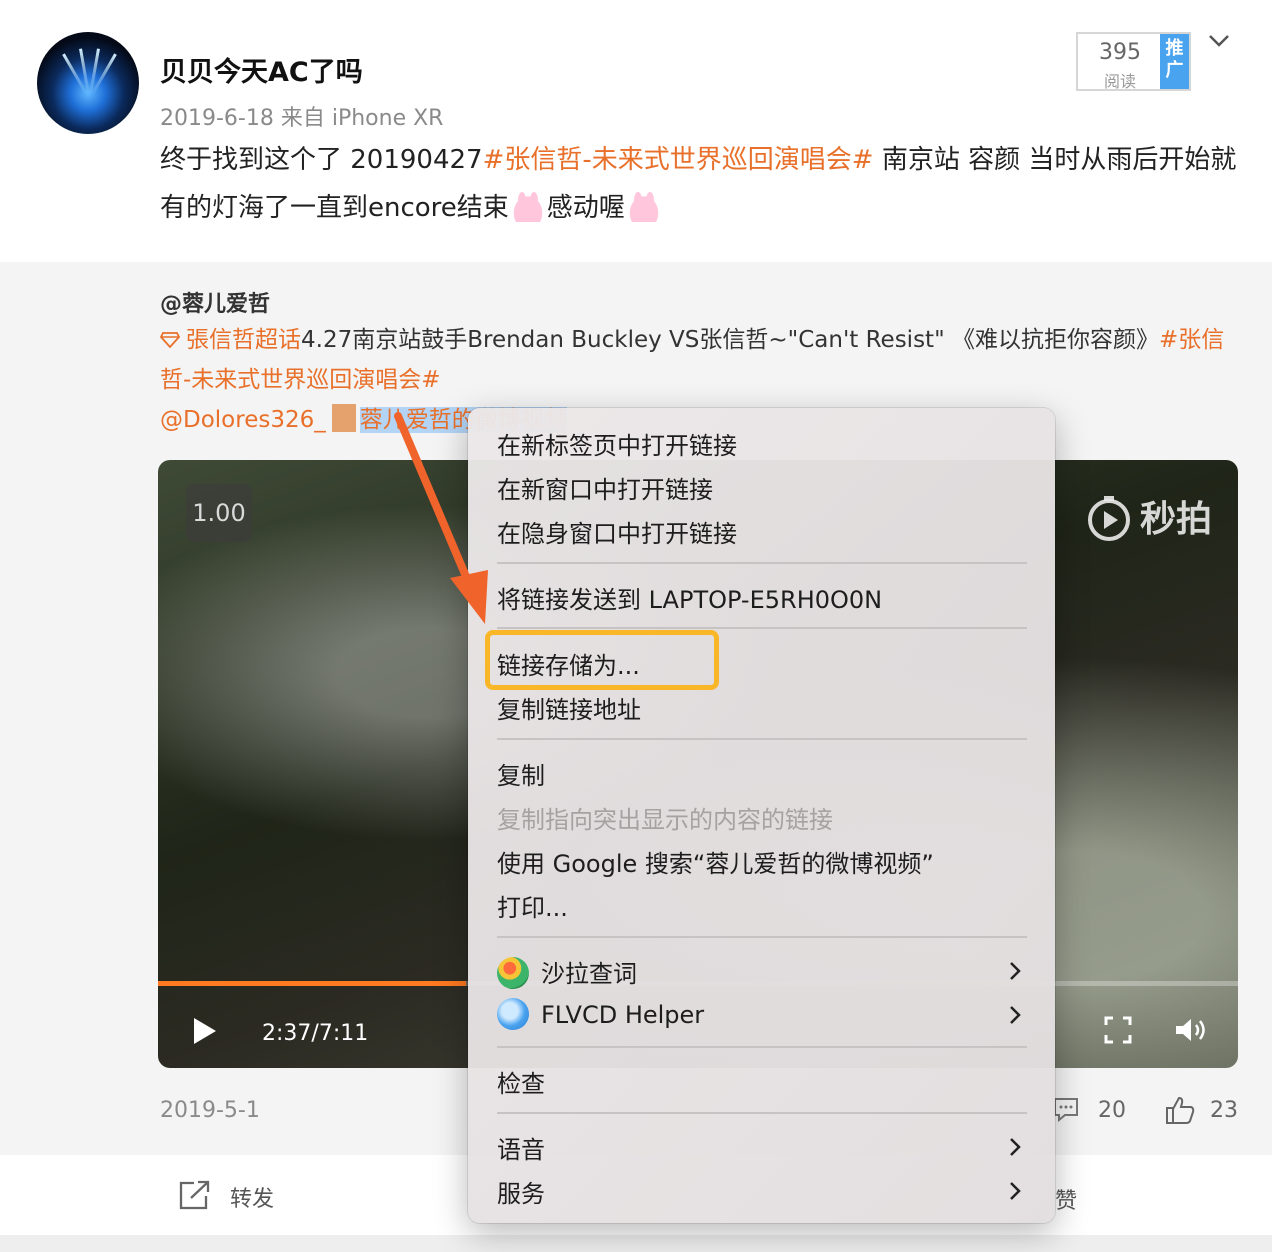 The image size is (1272, 1252). I want to click on supertopic-link: 張信哲超话, so click(243, 340).